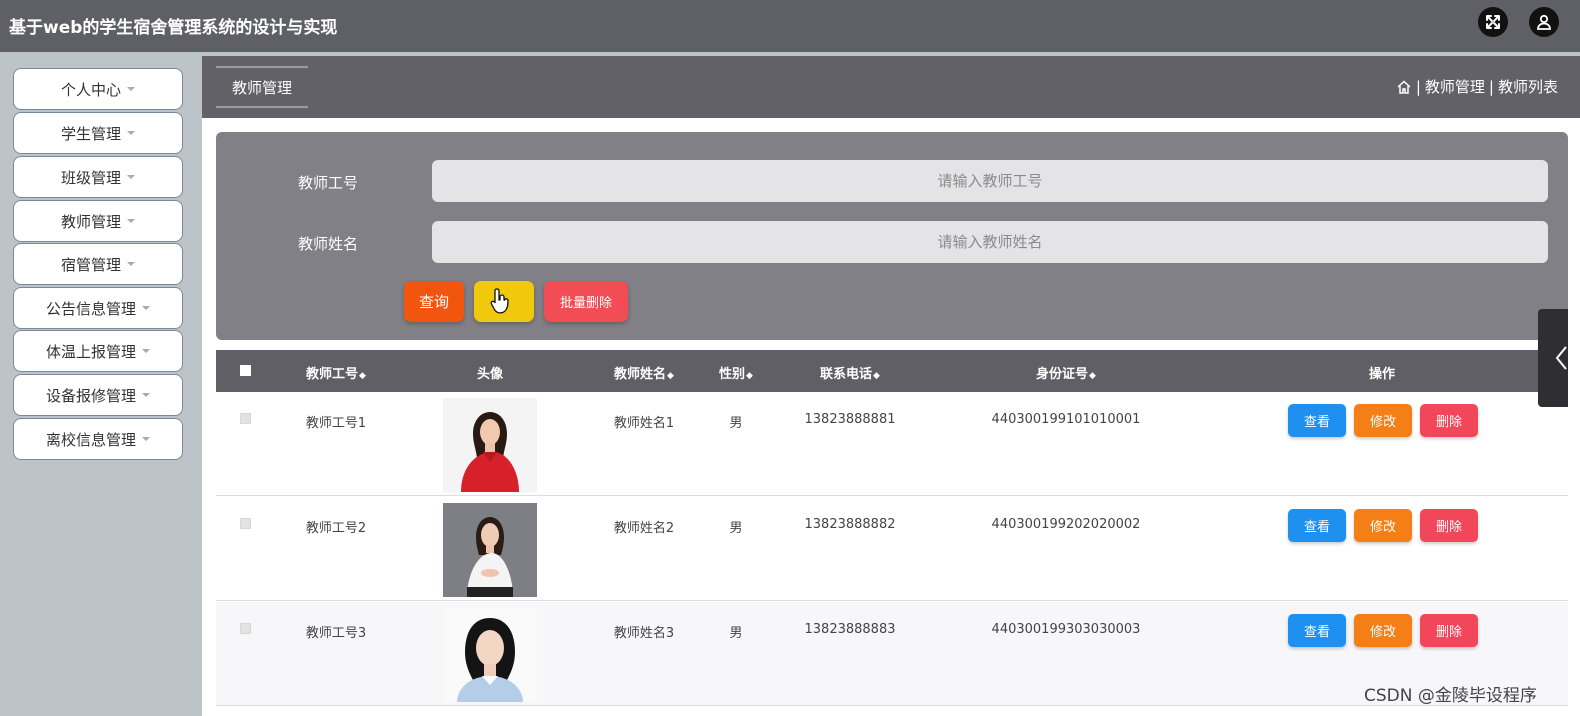 The image size is (1580, 716). What do you see at coordinates (90, 308) in the screenshot?
I see `sidebar-item-label: 公告信息管理` at bounding box center [90, 308].